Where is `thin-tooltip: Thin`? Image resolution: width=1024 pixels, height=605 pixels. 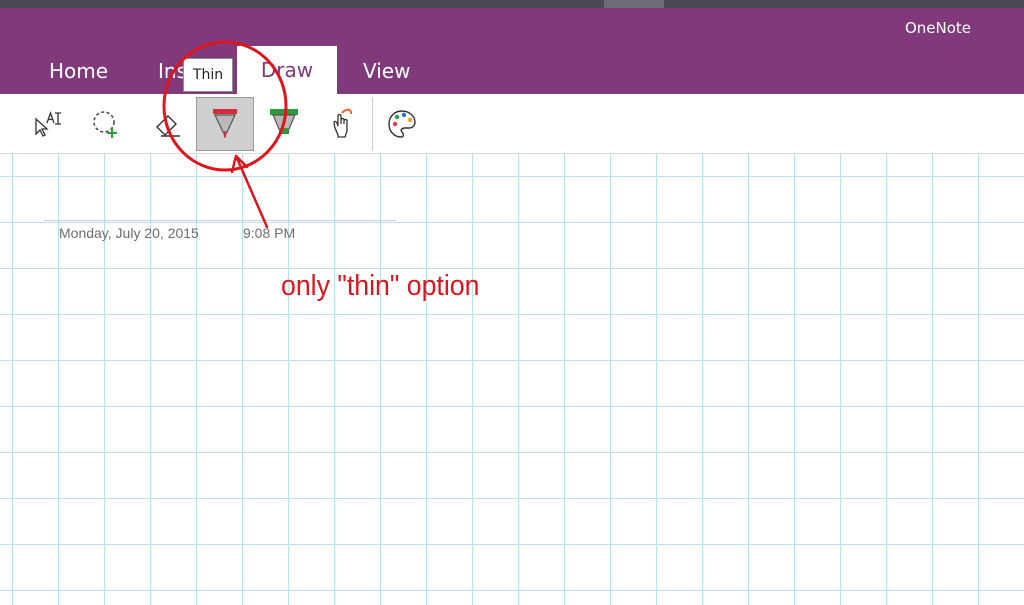 thin-tooltip: Thin is located at coordinates (208, 75).